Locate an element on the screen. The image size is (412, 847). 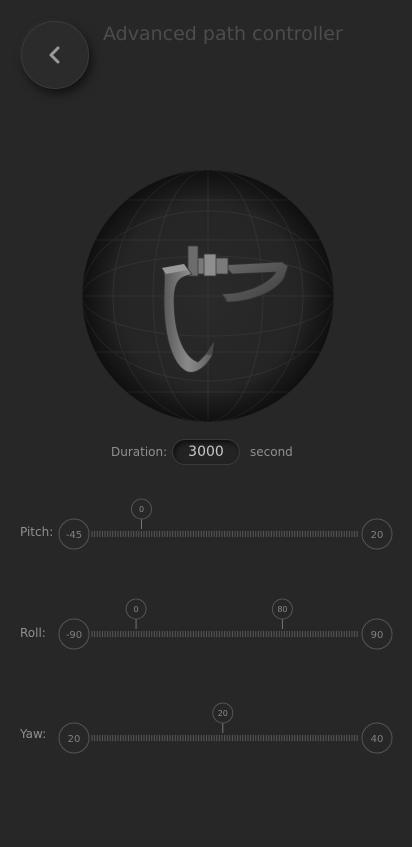
pitch-thumb: 0 is located at coordinates (141, 513).